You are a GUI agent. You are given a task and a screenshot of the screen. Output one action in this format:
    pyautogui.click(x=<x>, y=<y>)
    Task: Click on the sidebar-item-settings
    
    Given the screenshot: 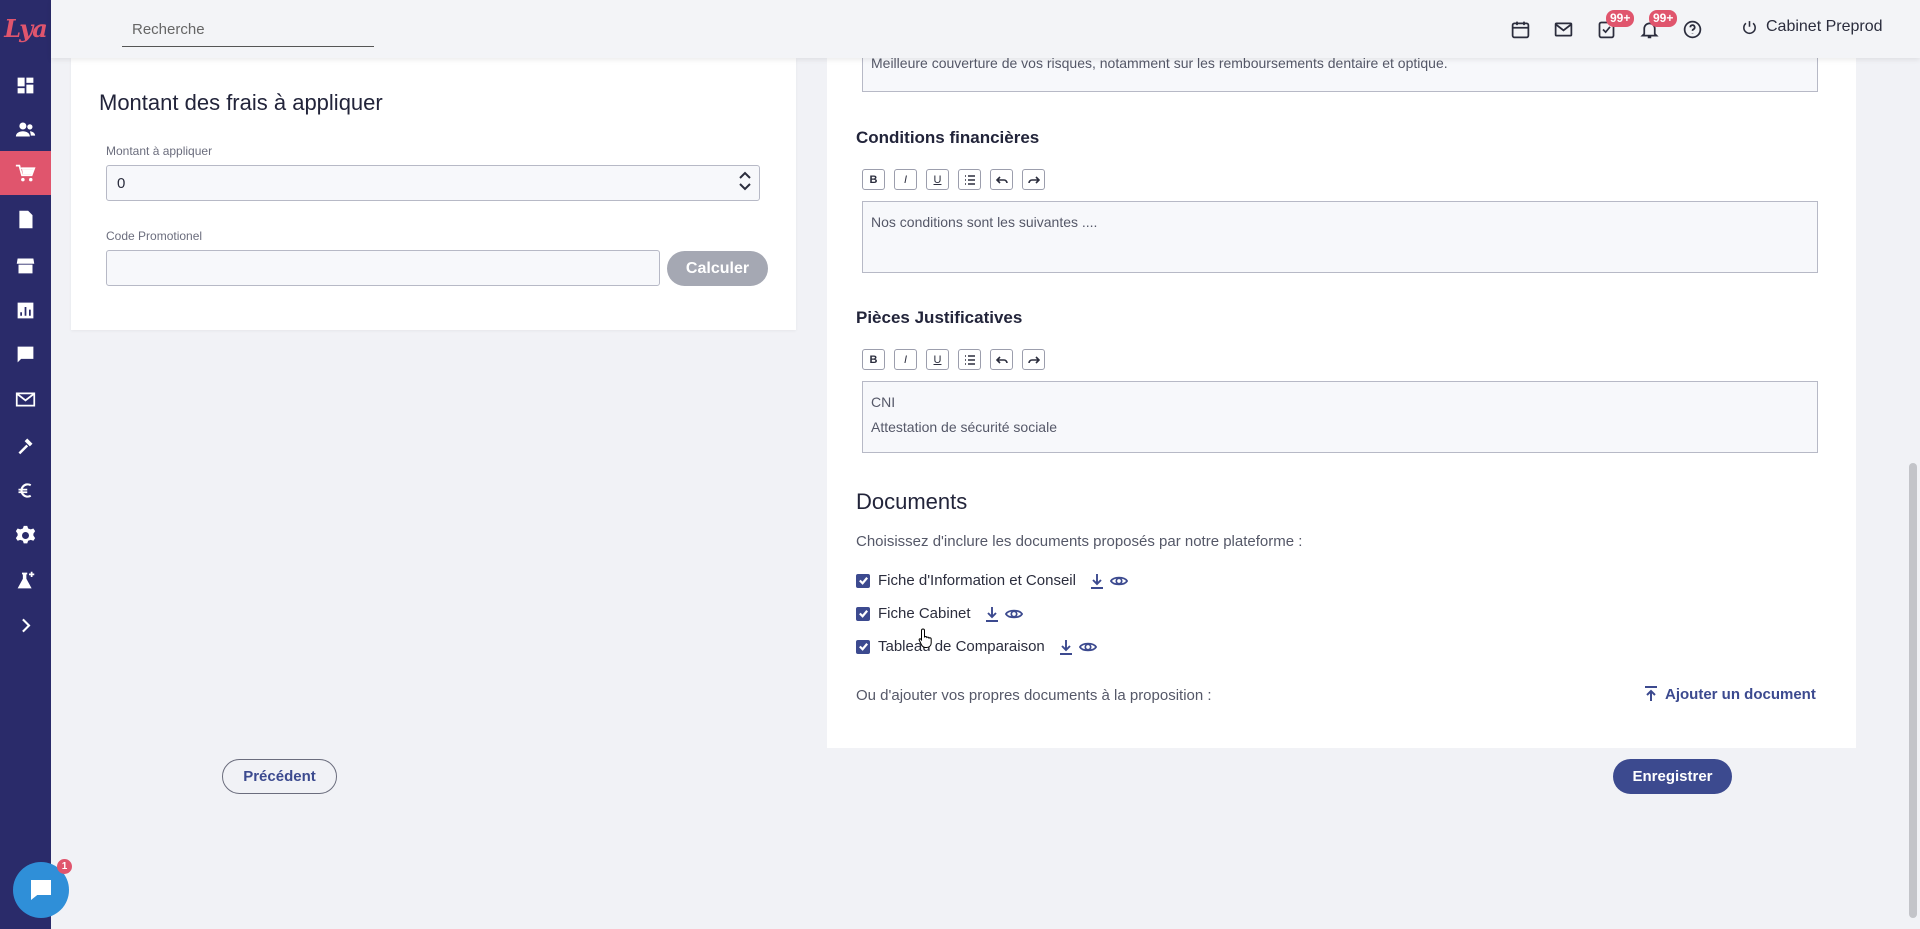 What is the action you would take?
    pyautogui.click(x=25, y=535)
    